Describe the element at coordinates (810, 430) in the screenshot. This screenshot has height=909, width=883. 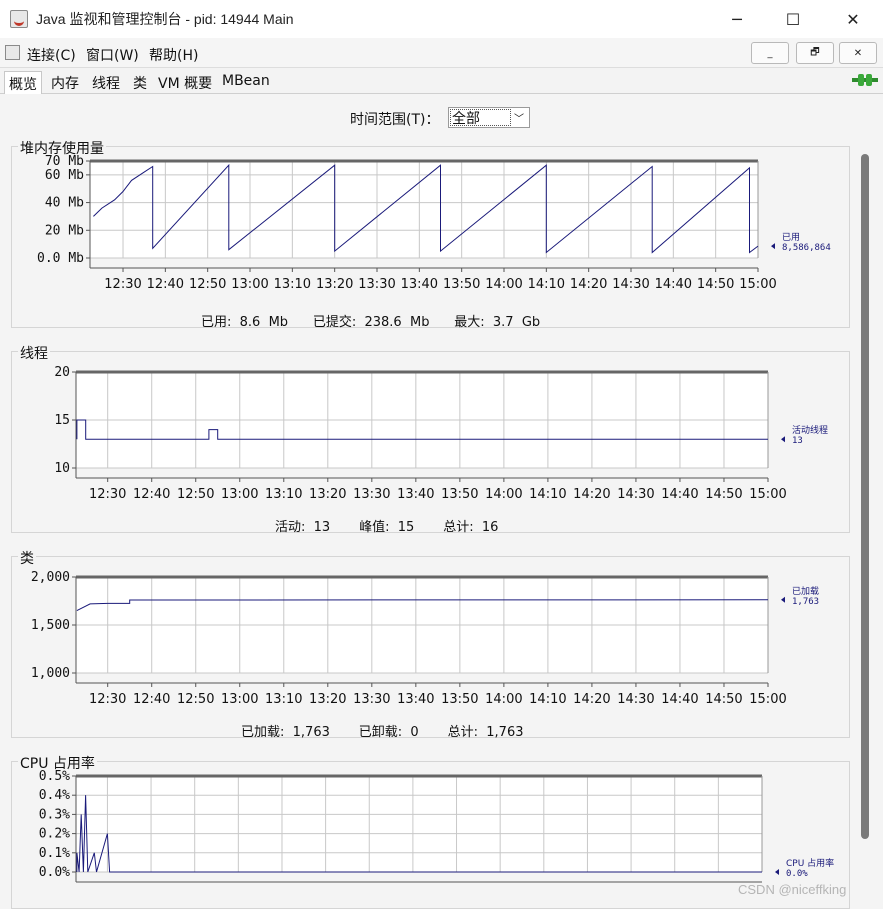
I see `series-name-label: 活动线程` at that location.